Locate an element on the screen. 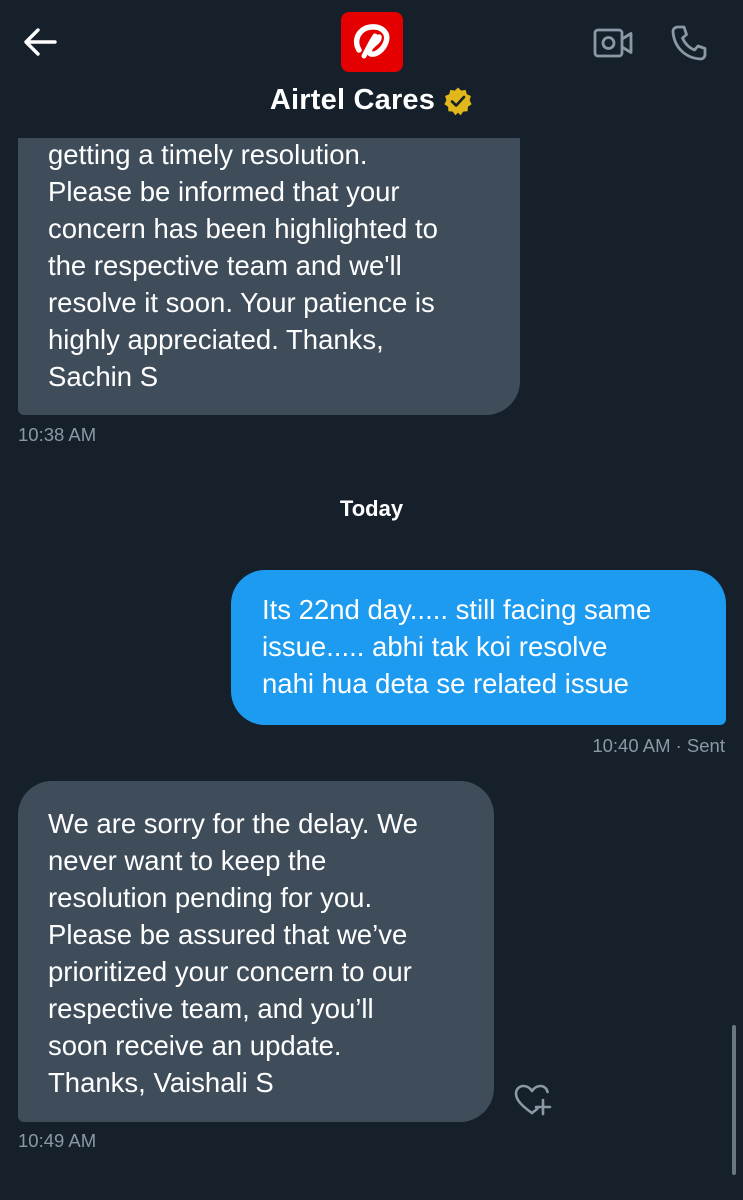 The image size is (743, 1200). message-timestamp: 10:49 AM is located at coordinates (57, 1140).